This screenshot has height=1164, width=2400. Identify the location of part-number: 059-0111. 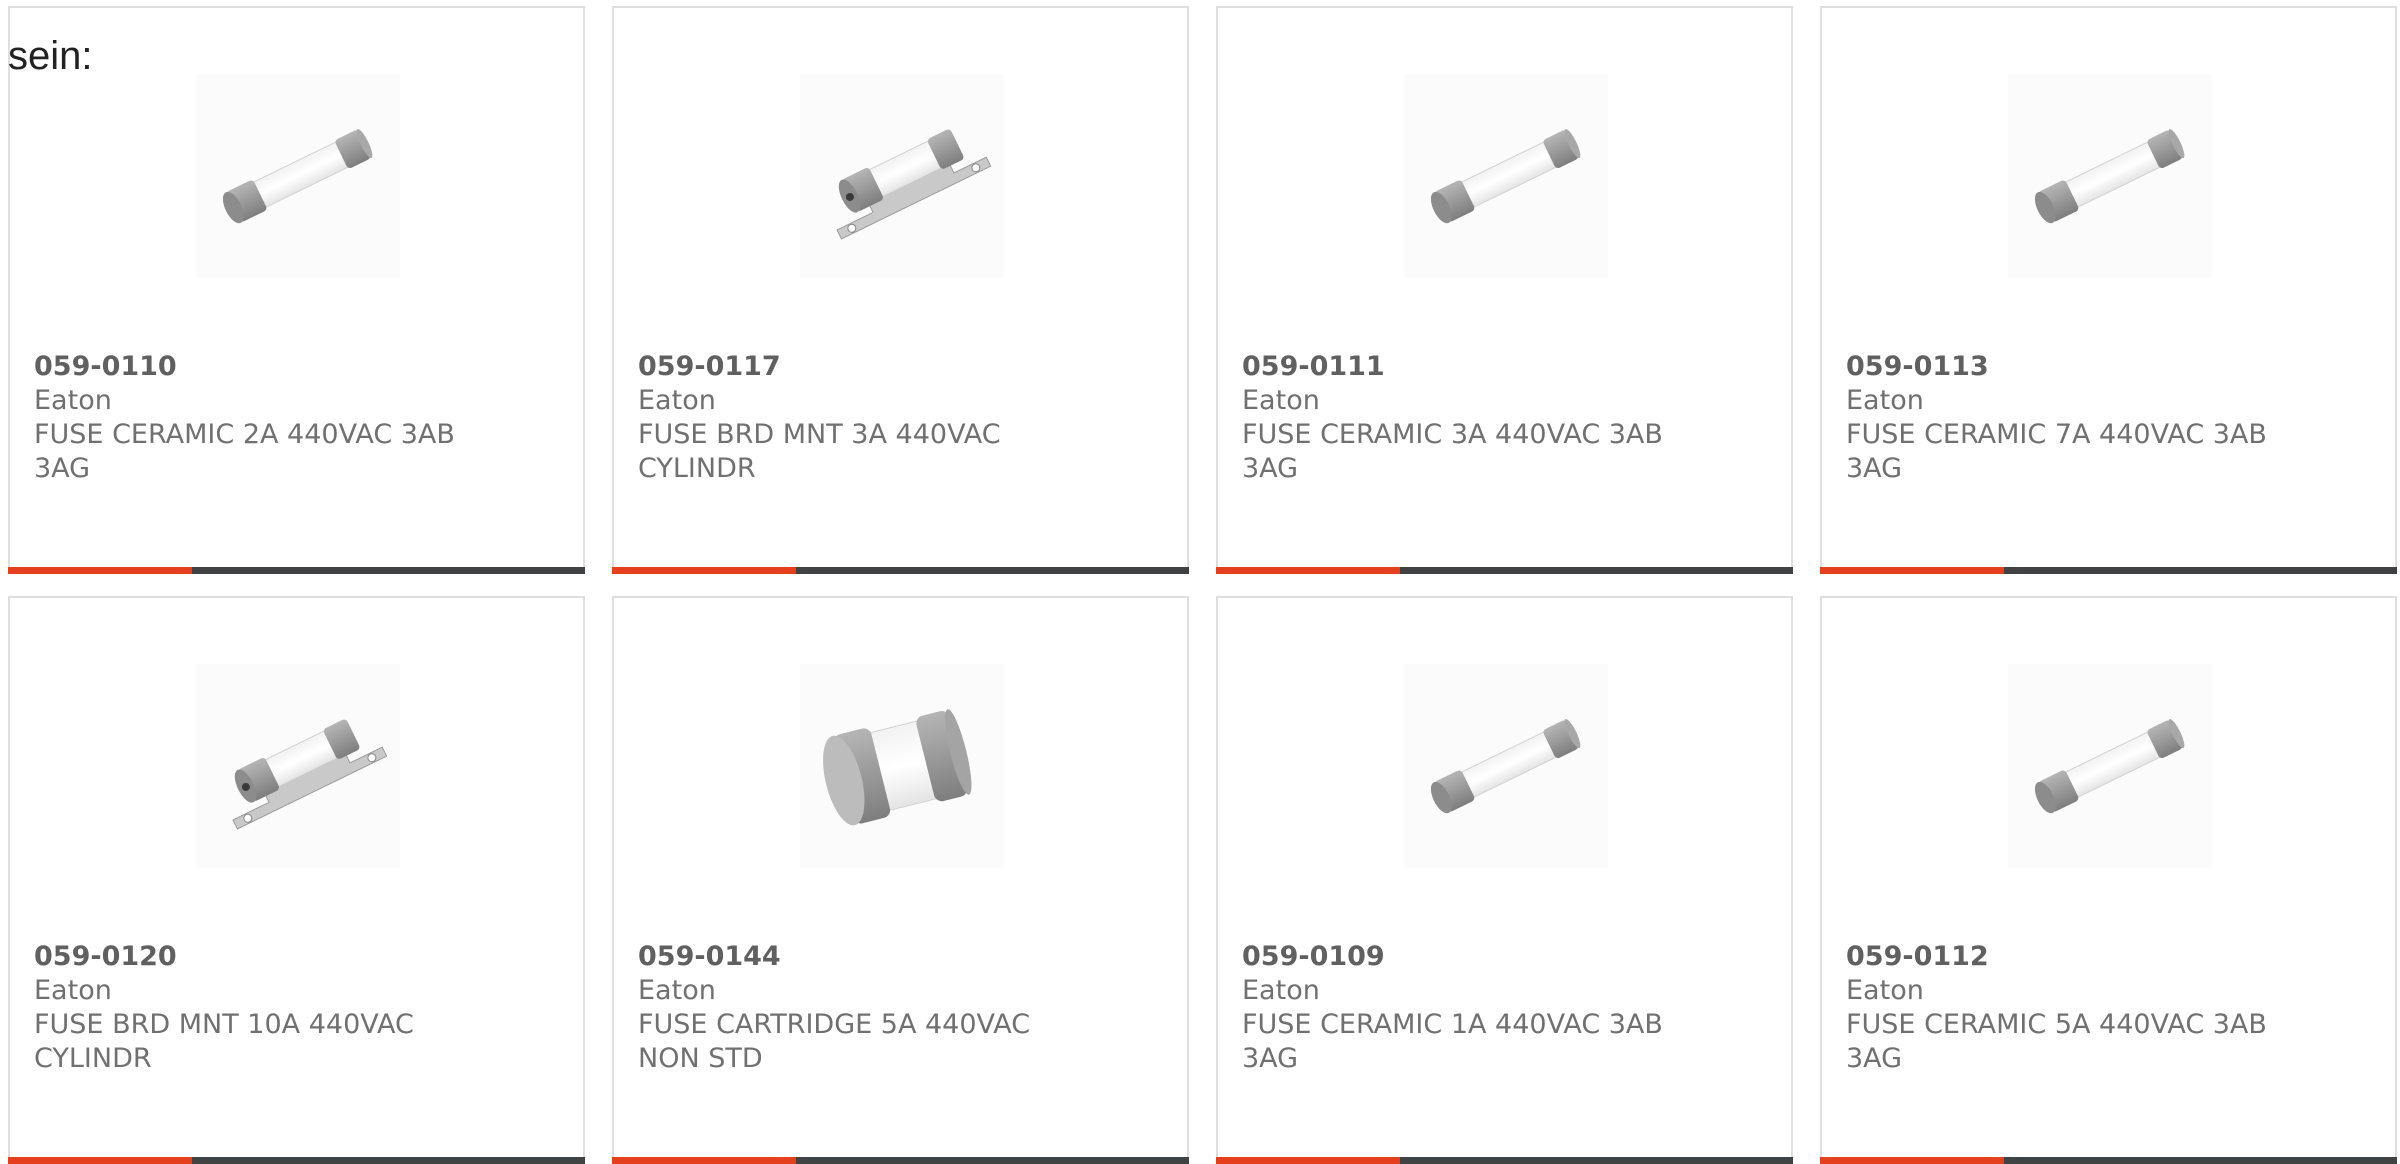
(1462, 367).